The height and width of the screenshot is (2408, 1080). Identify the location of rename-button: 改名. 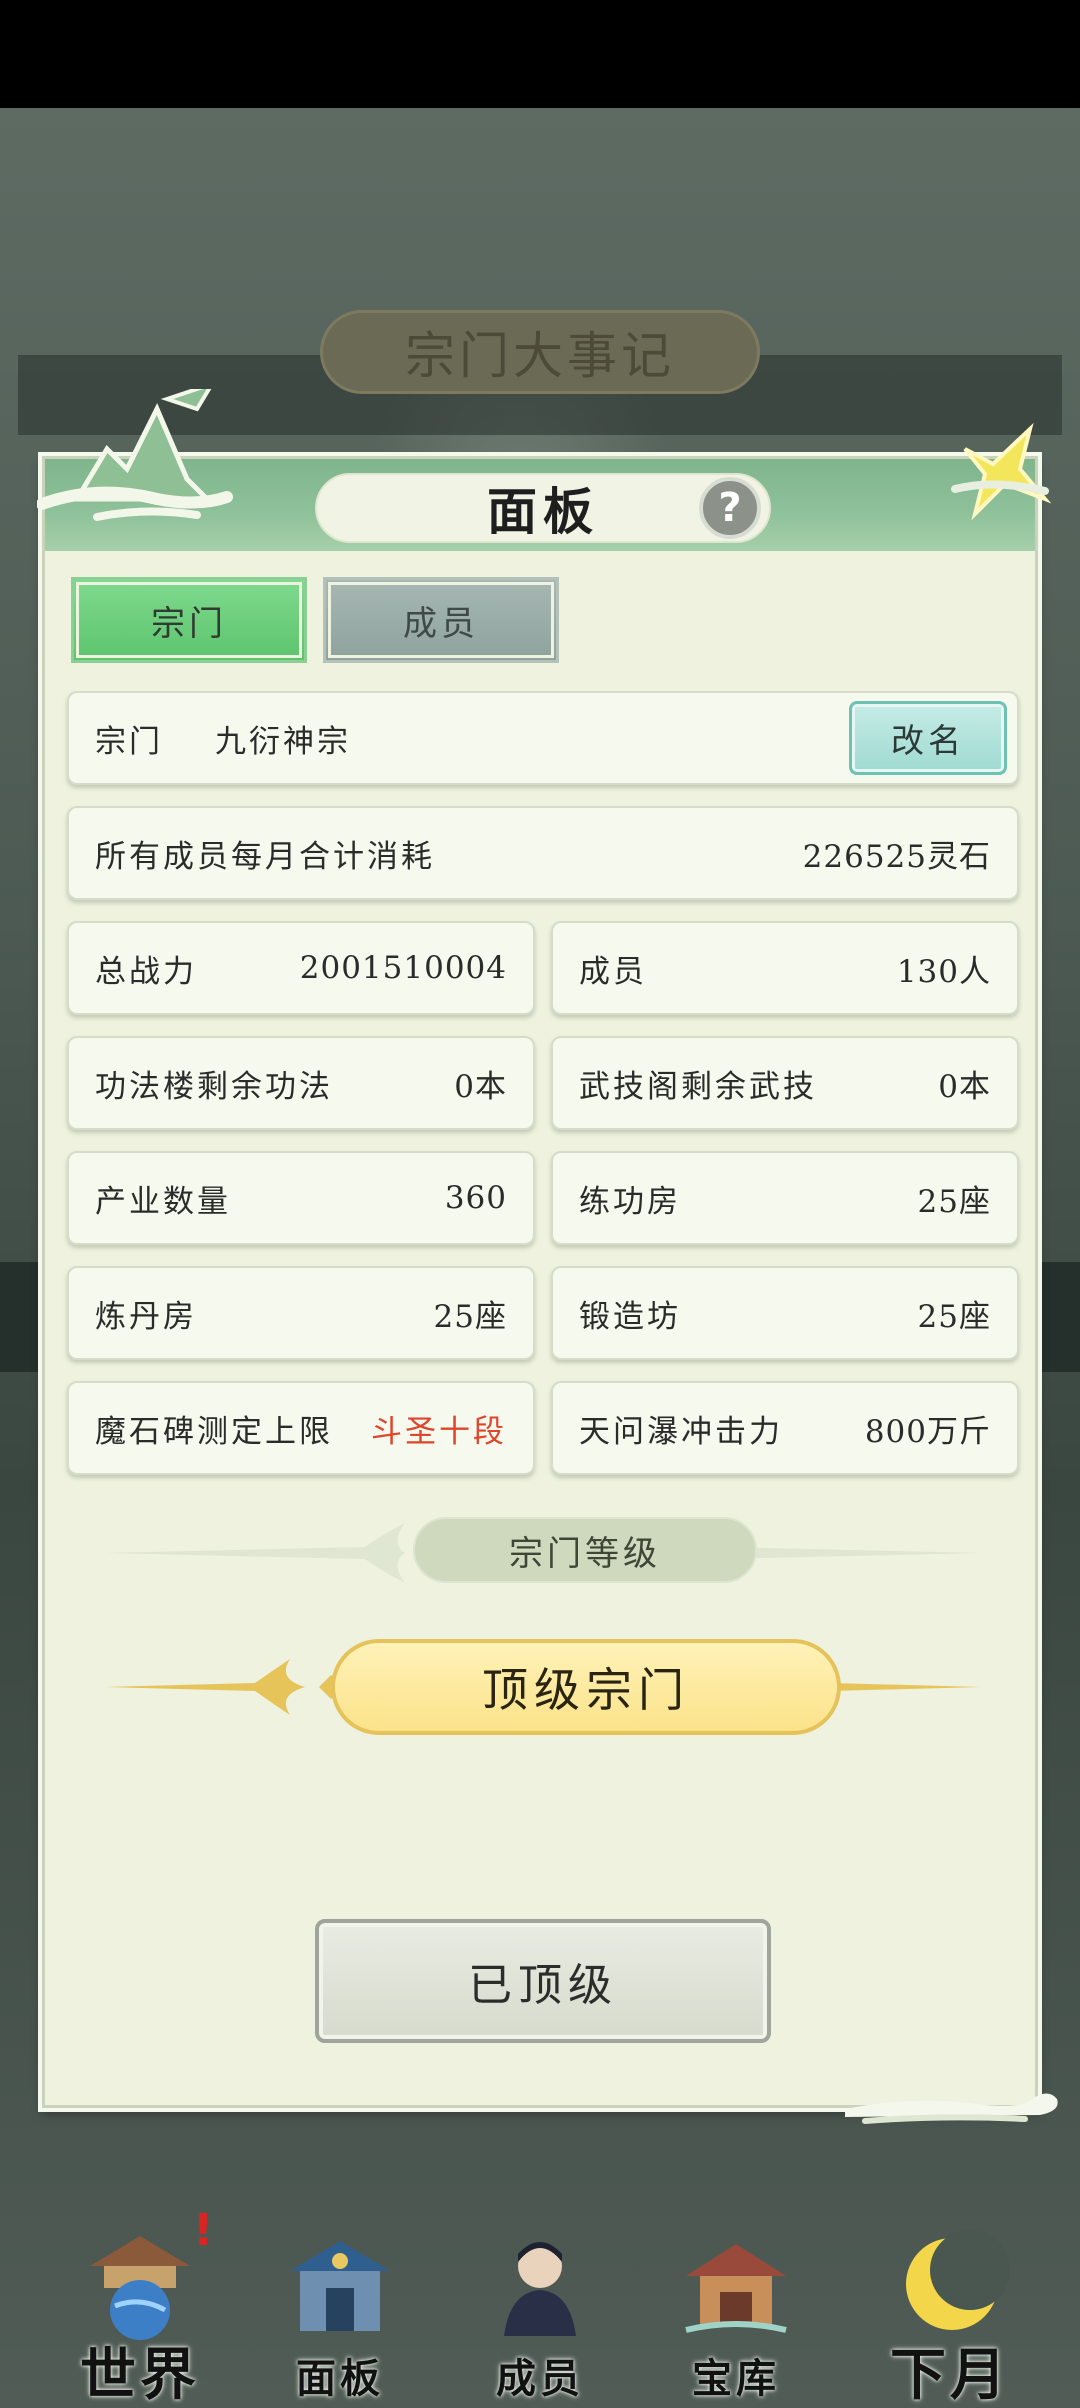
(928, 738).